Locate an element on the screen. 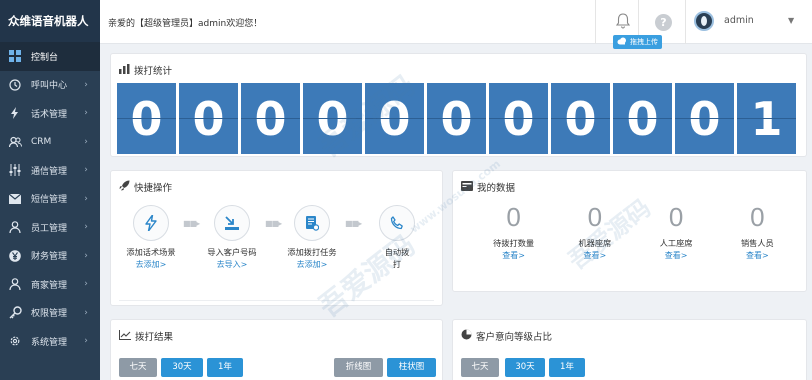 The height and width of the screenshot is (380, 812). key-icon is located at coordinates (15, 313).